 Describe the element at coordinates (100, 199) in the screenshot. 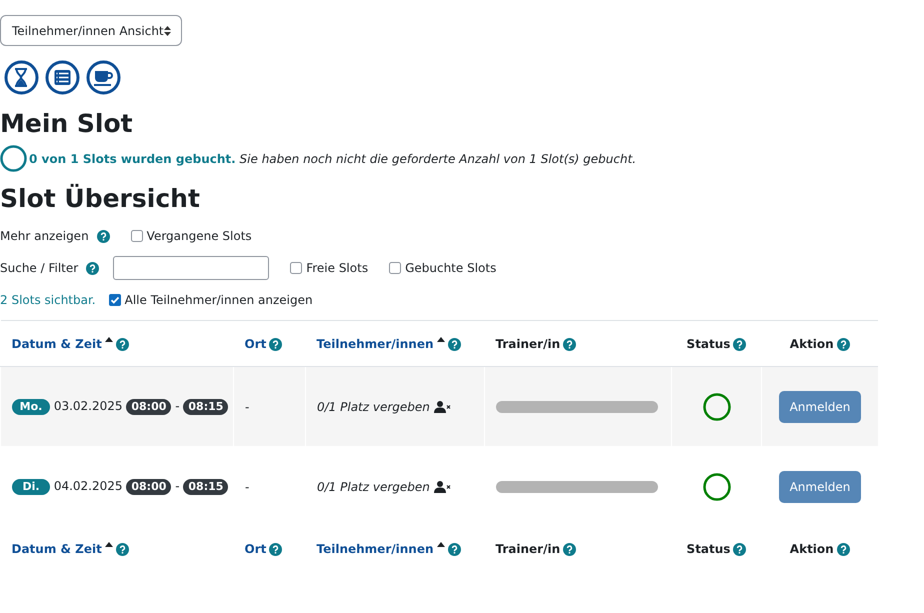

I see `section-heading: Slot Übersicht` at that location.